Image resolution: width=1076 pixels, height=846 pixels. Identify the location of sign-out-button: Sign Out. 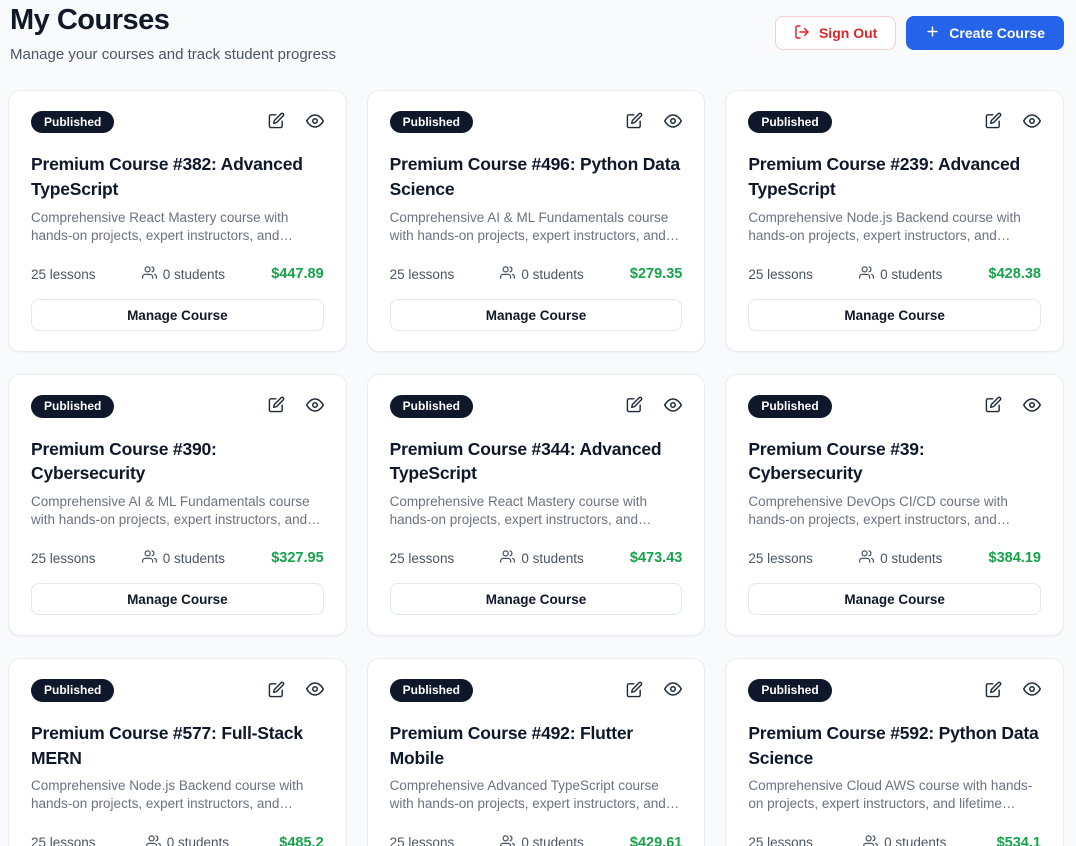
(835, 33).